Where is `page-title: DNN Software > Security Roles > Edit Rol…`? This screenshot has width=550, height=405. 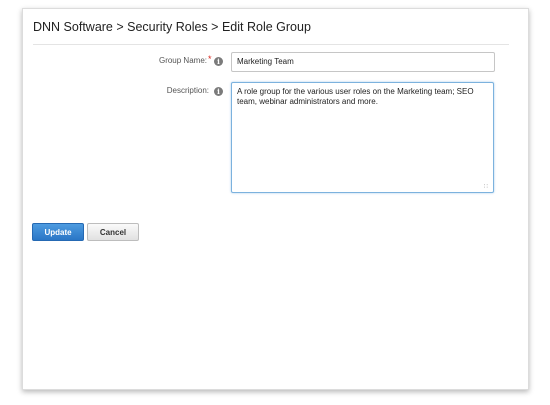
page-title: DNN Software > Security Roles > Edit Rol… is located at coordinates (172, 27).